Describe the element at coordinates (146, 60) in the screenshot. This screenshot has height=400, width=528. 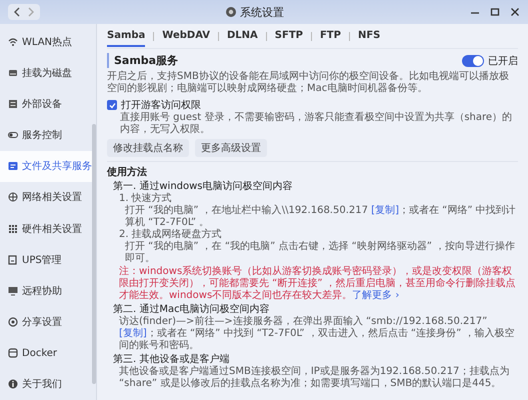
I see `section-title: Samba服务` at that location.